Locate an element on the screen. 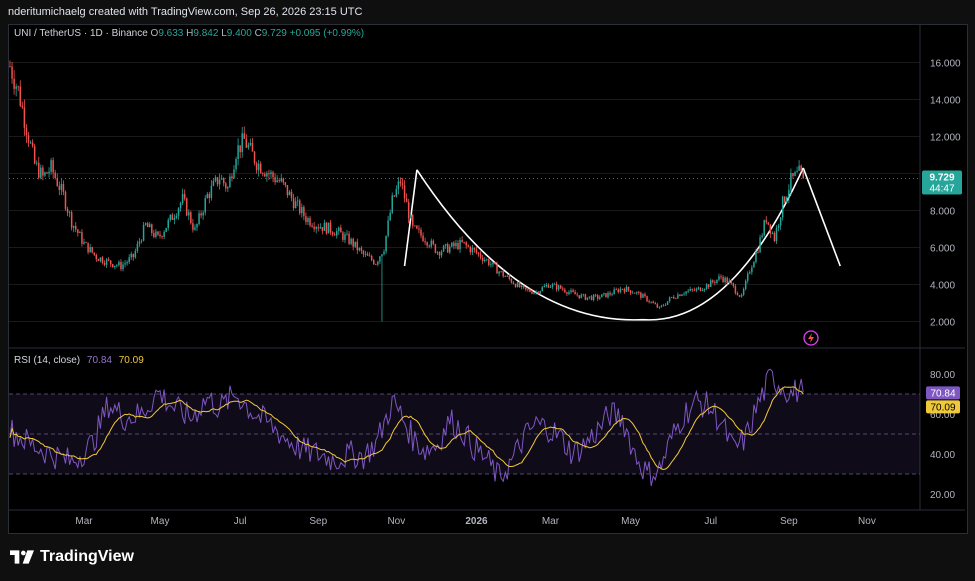 The height and width of the screenshot is (581, 975). low-value: 9.400 is located at coordinates (239, 33).